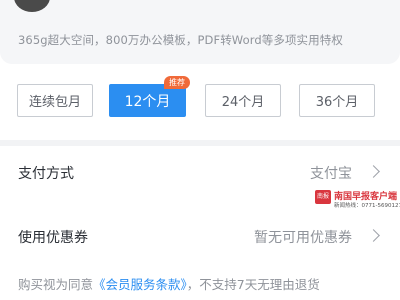  I want to click on payment-method-row: 支付方式 支付宝, so click(200, 172).